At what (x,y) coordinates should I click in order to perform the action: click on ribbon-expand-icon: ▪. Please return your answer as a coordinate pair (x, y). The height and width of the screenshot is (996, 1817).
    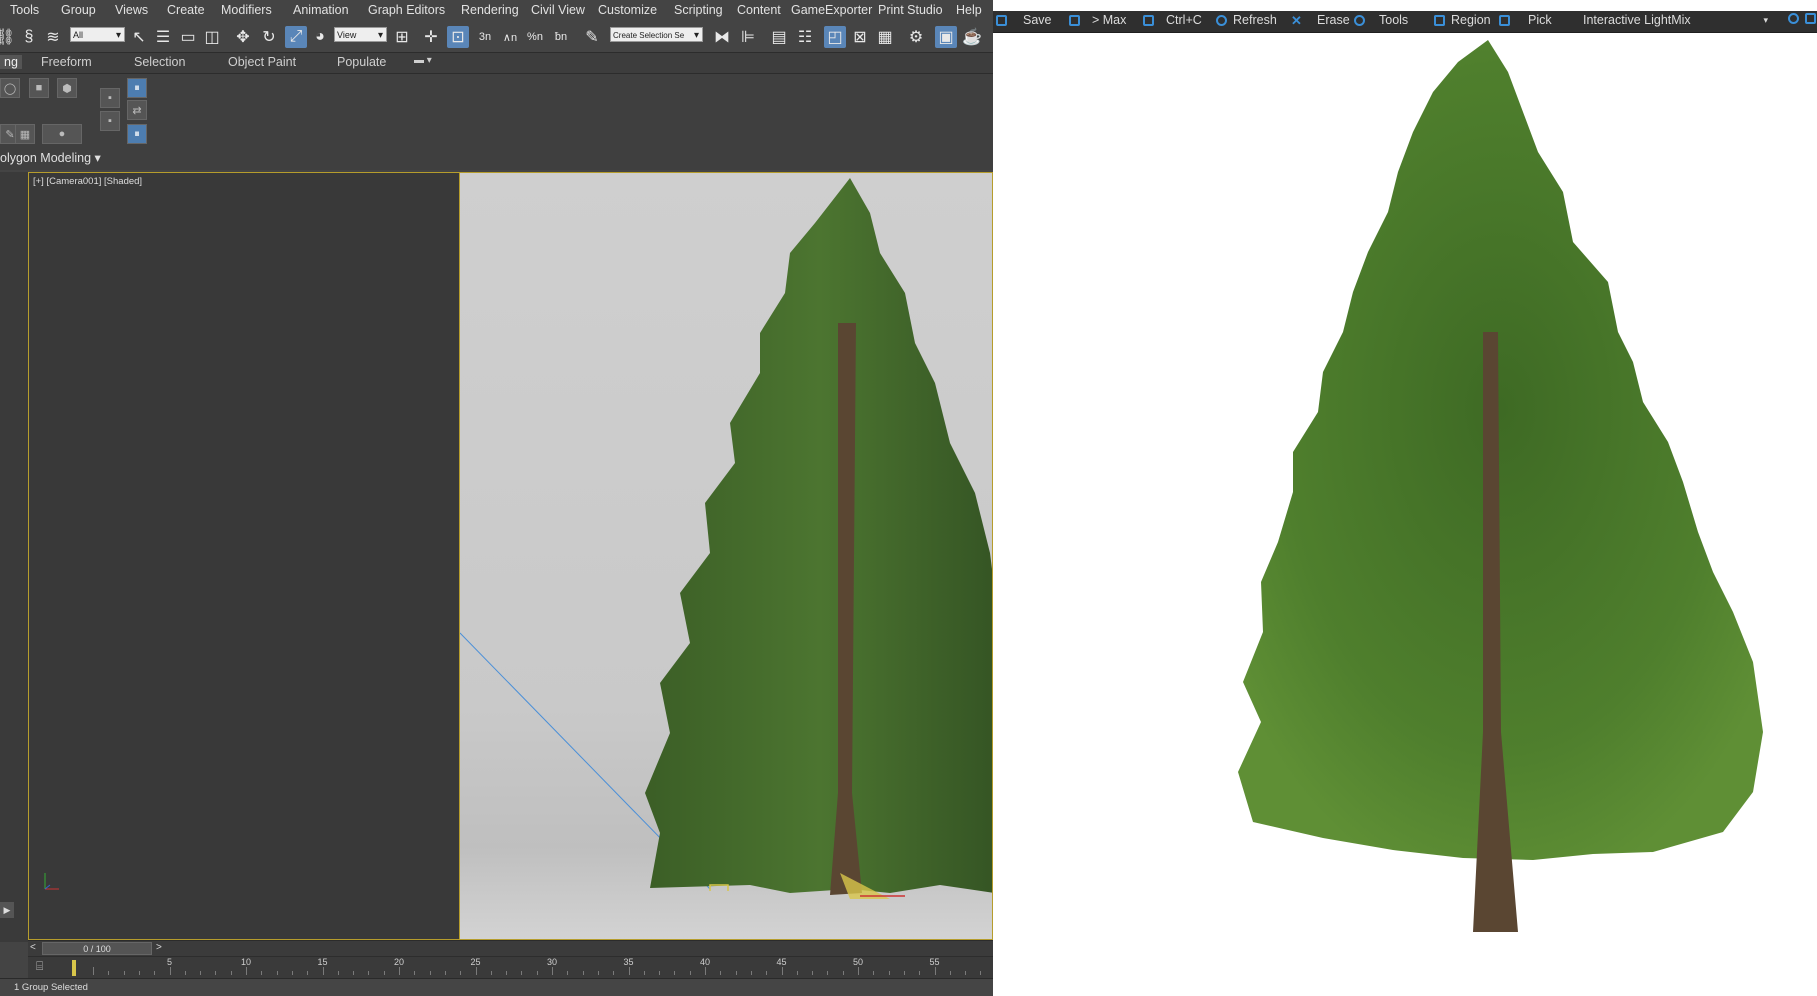
    Looking at the image, I should click on (110, 121).